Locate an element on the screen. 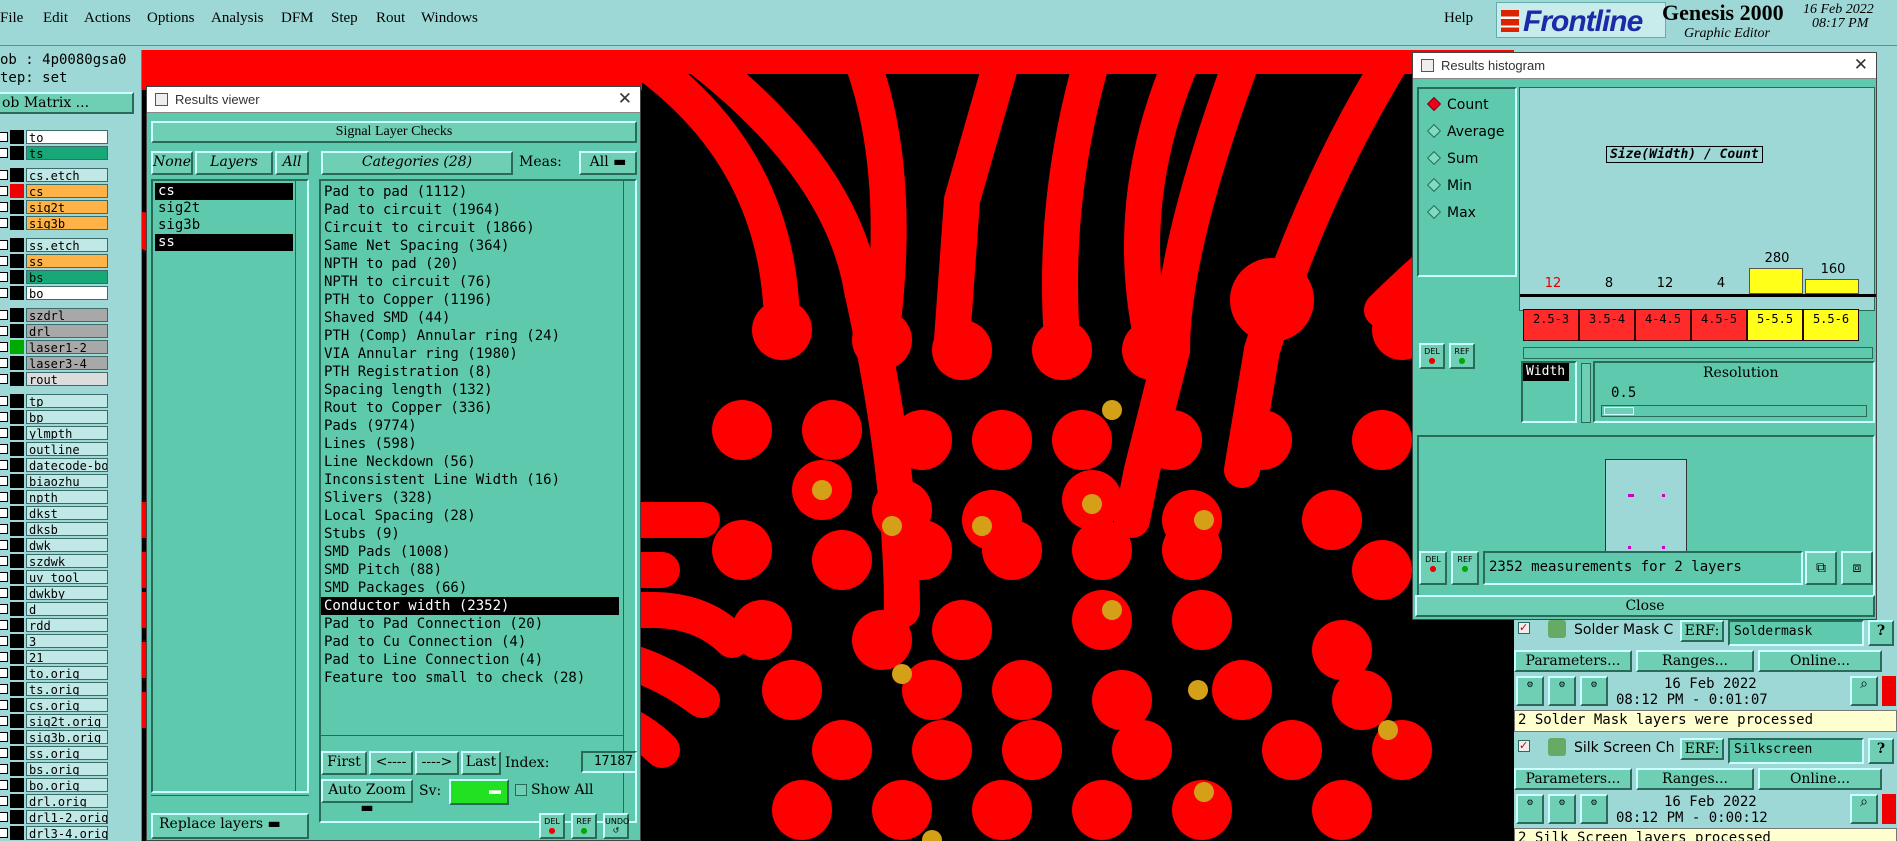 This screenshot has height=841, width=1897. layer-row: to is located at coordinates (71, 137).